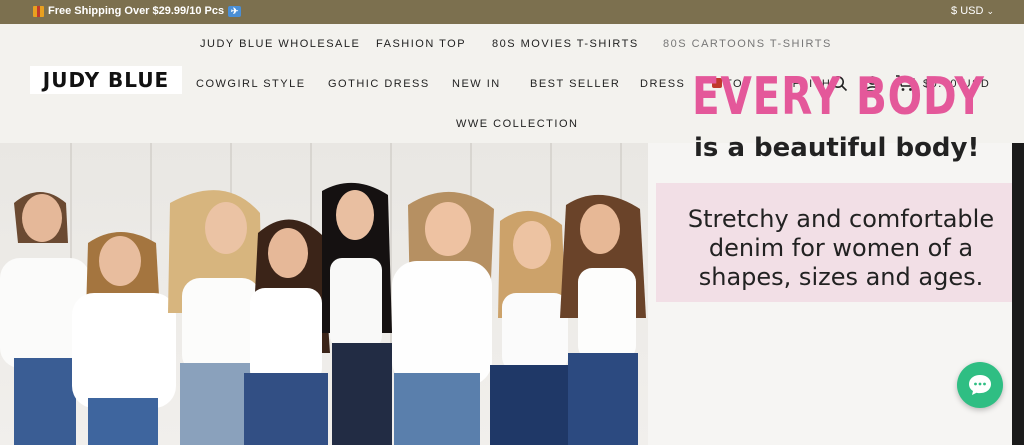 The height and width of the screenshot is (445, 1024). Describe the element at coordinates (575, 84) in the screenshot. I see `nav-best-seller: BEST SELLER` at that location.